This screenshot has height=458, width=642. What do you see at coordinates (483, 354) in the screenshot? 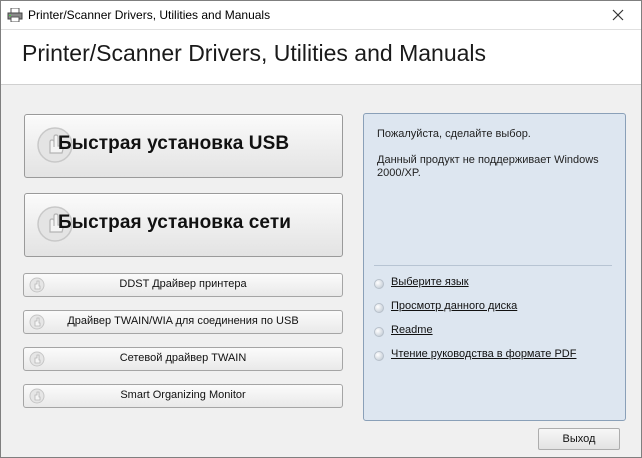
I see `link-read-pdf-manual-label: Чтение руководства в формате PDF` at bounding box center [483, 354].